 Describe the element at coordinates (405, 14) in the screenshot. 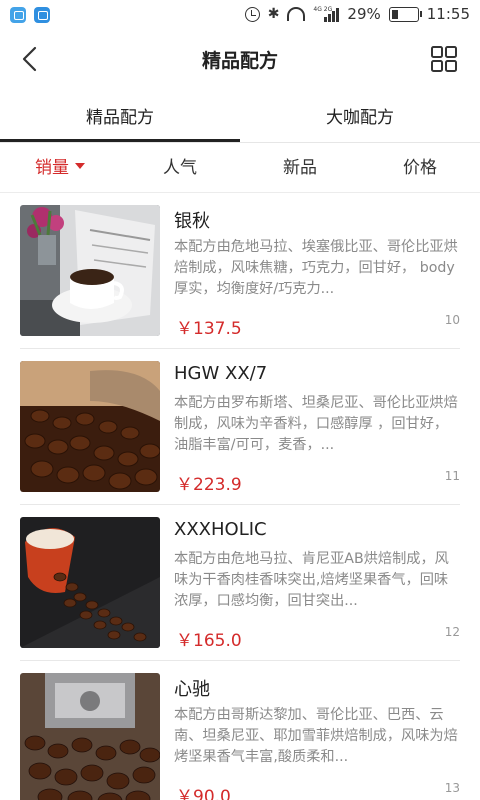

I see `battery-icon` at that location.